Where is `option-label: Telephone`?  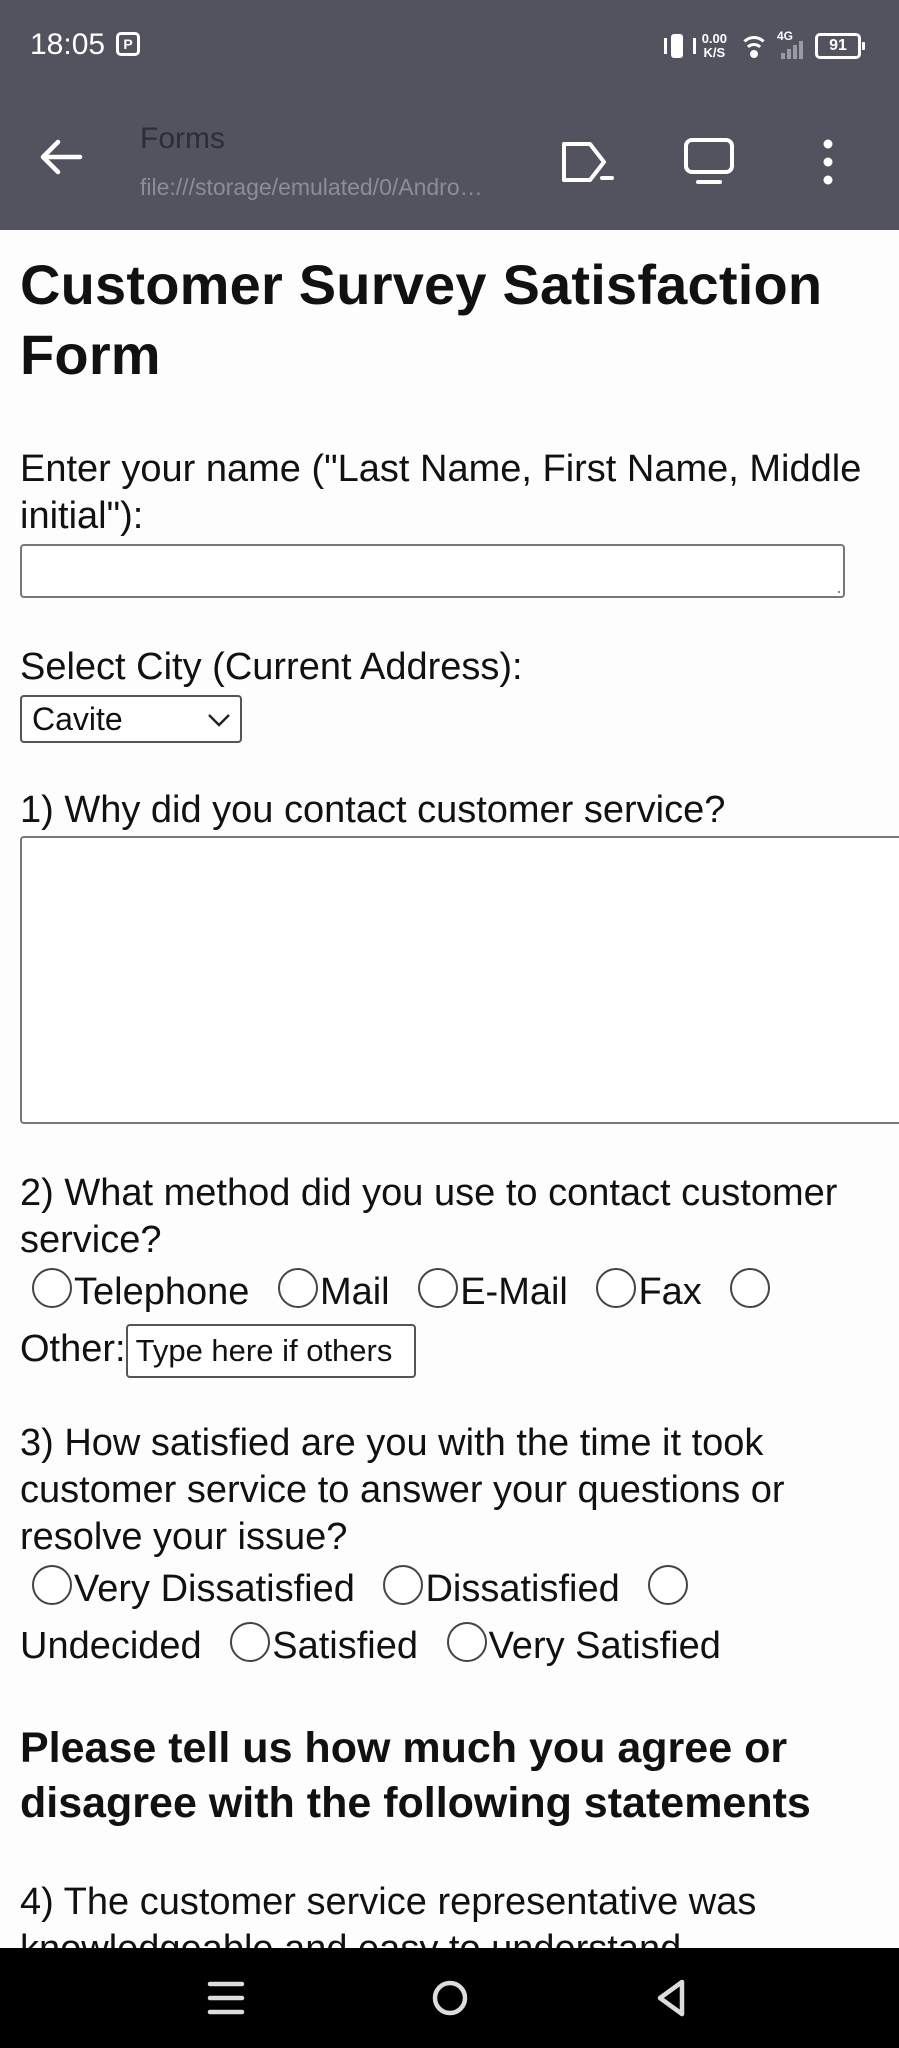
option-label: Telephone is located at coordinates (162, 1292).